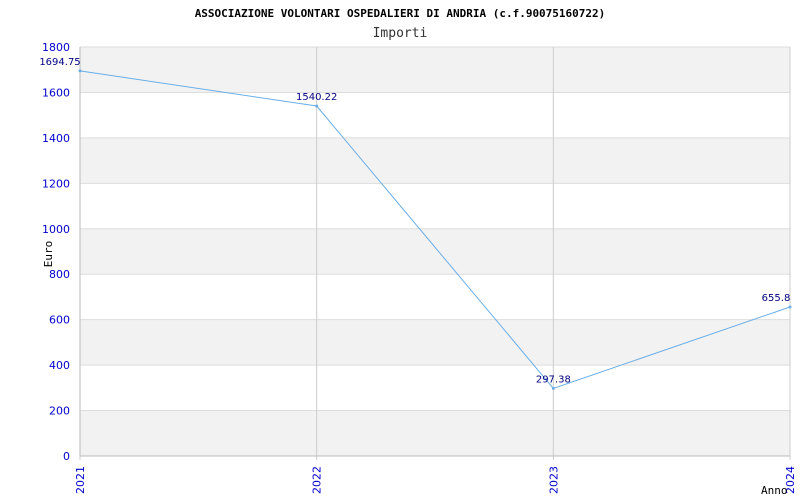  I want to click on x-tick-label: 2021, so click(80, 480).